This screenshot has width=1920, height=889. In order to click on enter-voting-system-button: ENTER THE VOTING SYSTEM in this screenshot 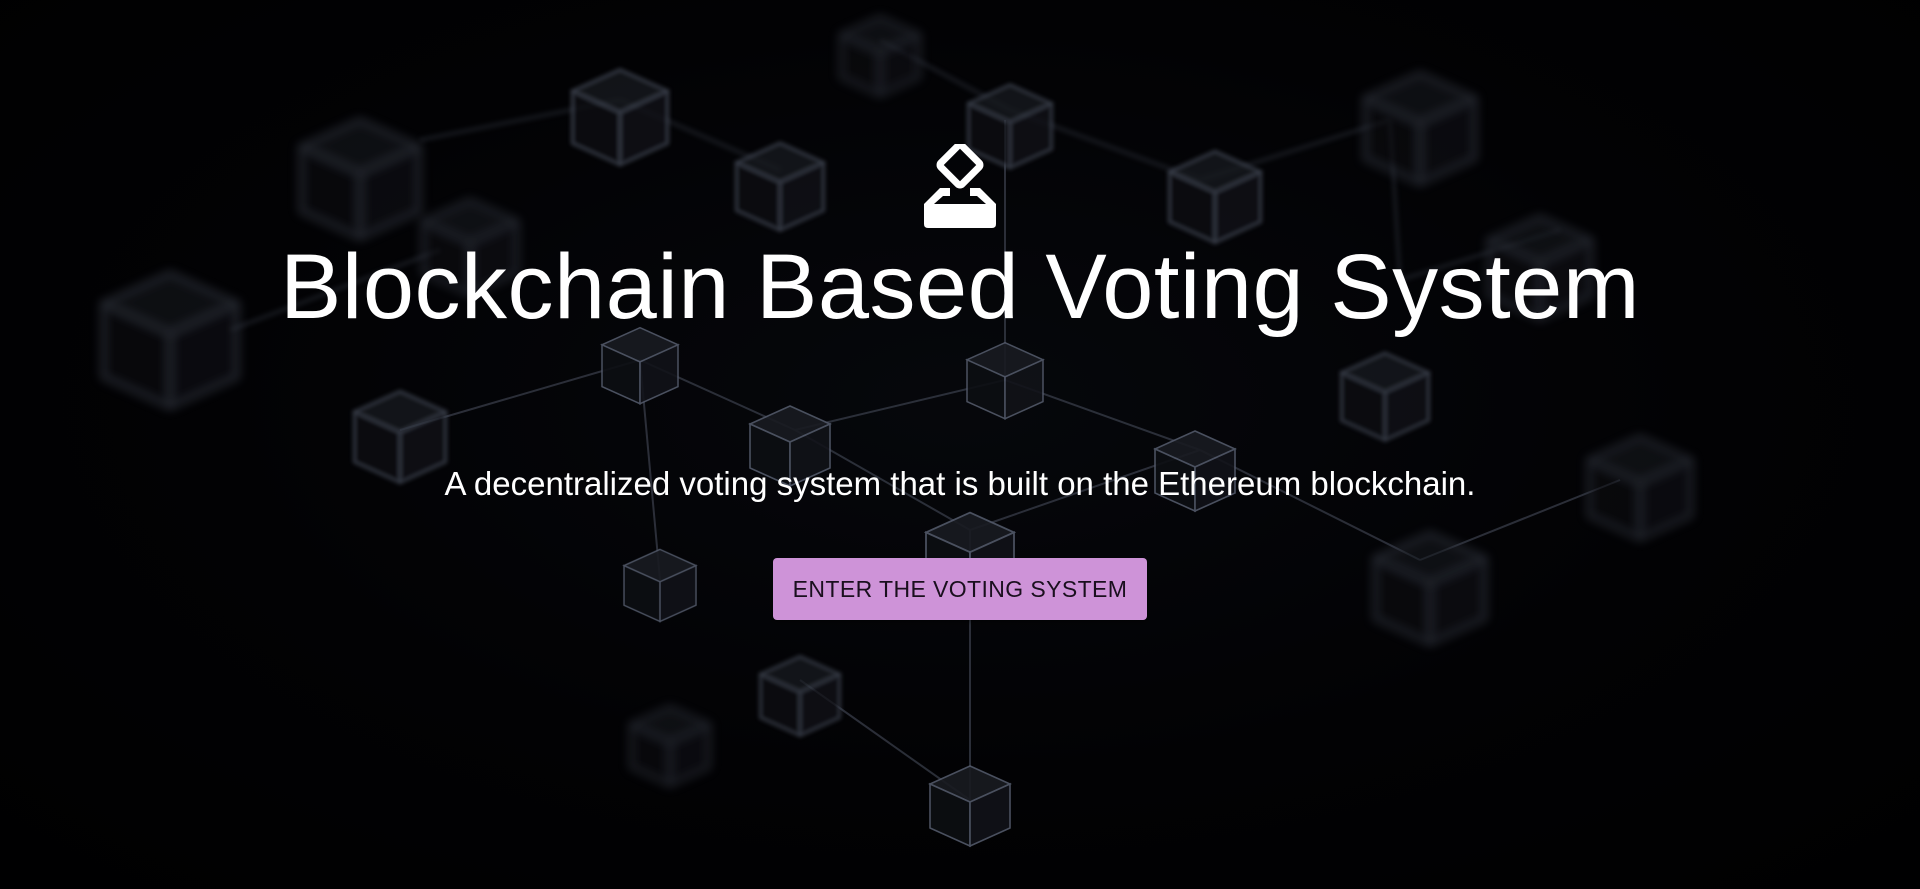, I will do `click(960, 589)`.